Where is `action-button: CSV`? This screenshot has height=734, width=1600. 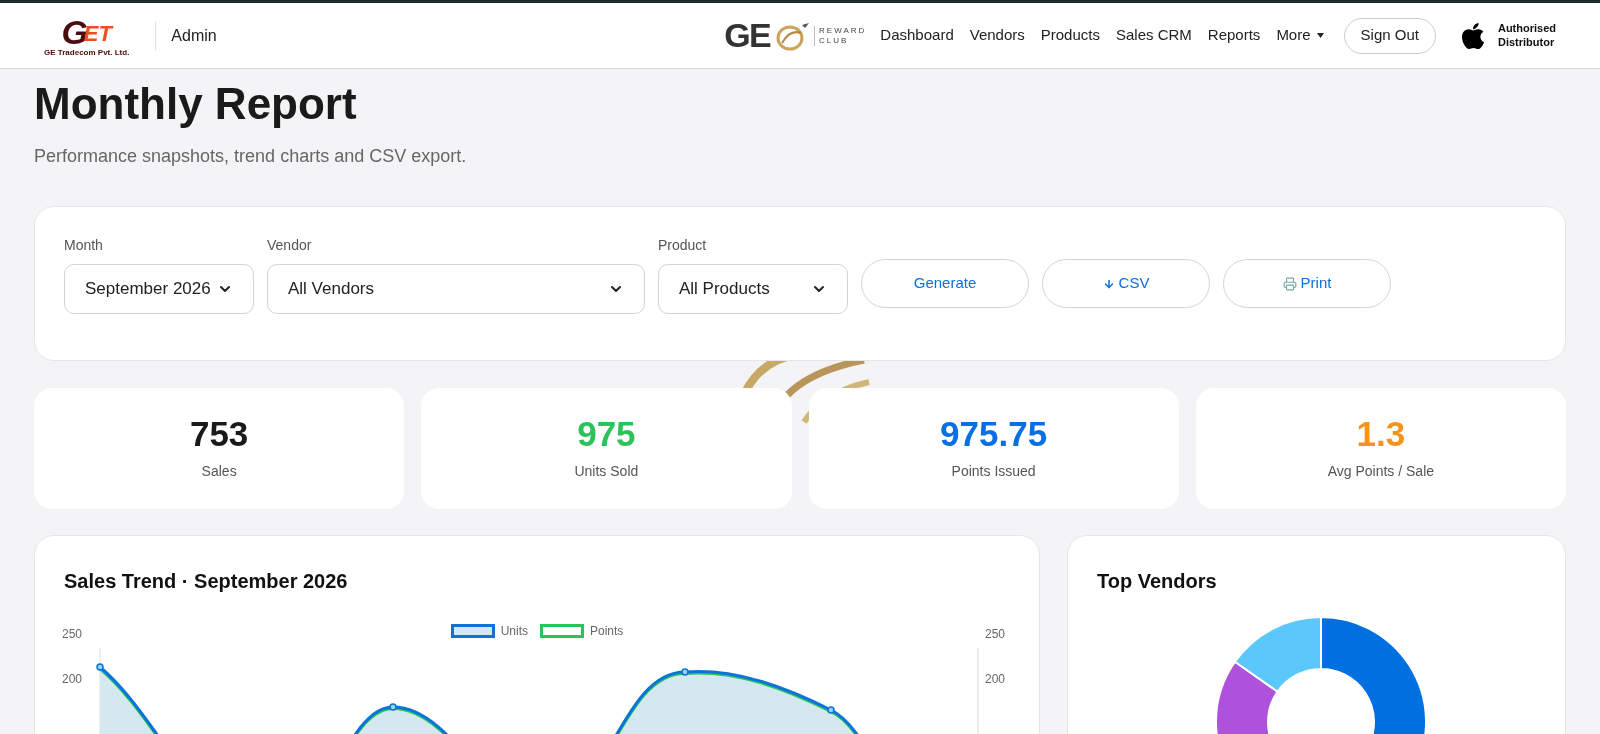
action-button: CSV is located at coordinates (1126, 283).